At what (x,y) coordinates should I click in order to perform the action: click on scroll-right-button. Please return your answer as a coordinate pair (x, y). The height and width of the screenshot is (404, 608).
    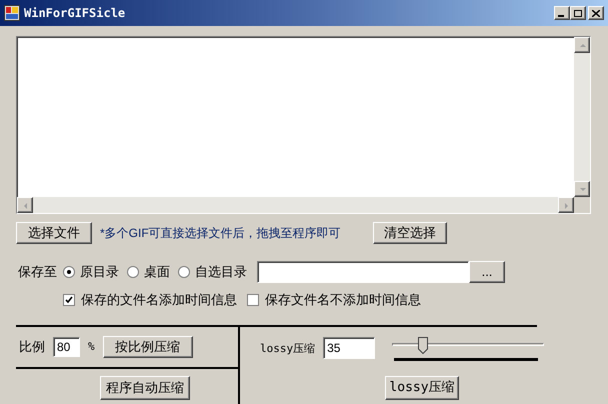
    Looking at the image, I should click on (566, 205).